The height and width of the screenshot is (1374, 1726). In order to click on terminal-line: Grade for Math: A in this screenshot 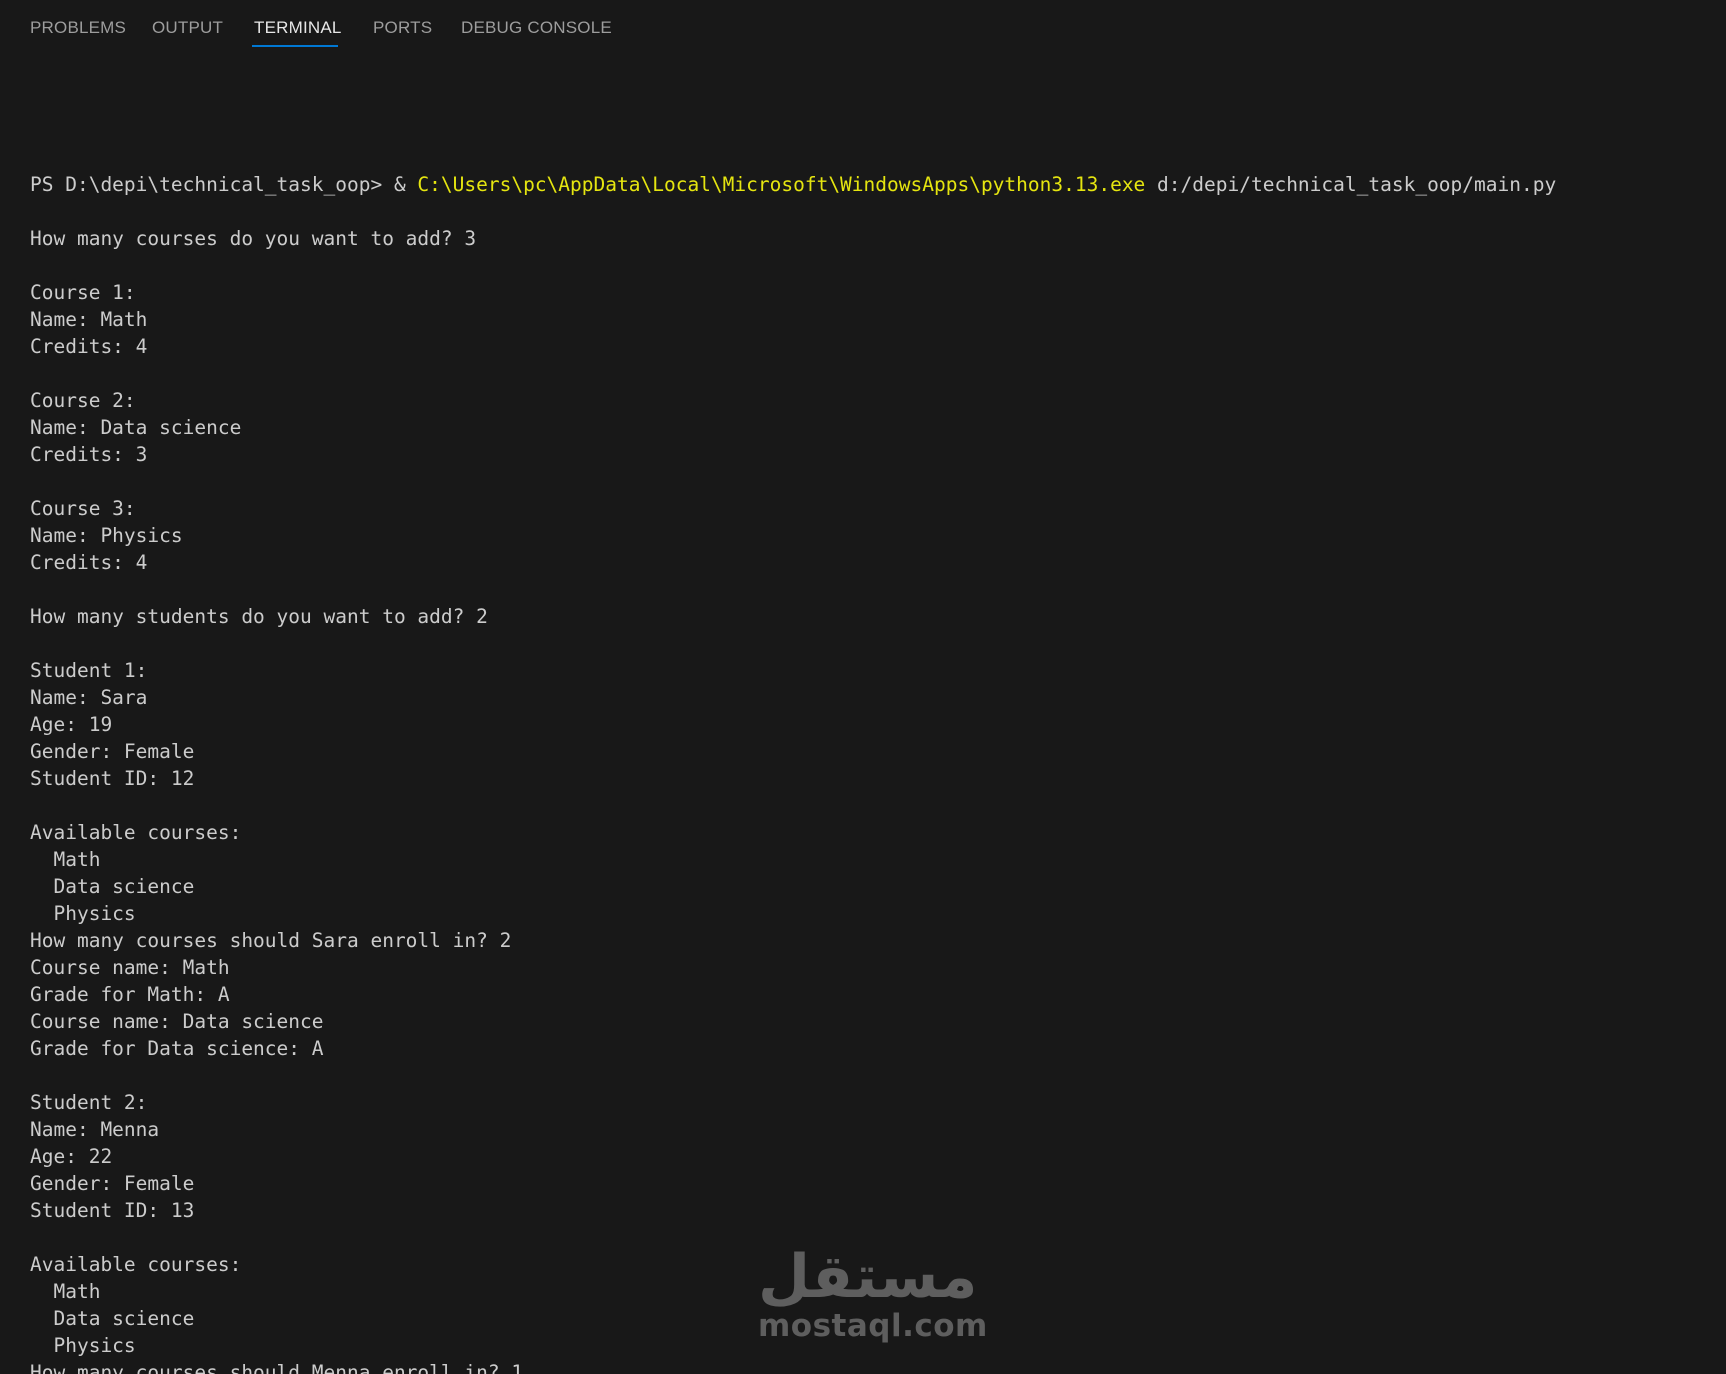, I will do `click(130, 994)`.